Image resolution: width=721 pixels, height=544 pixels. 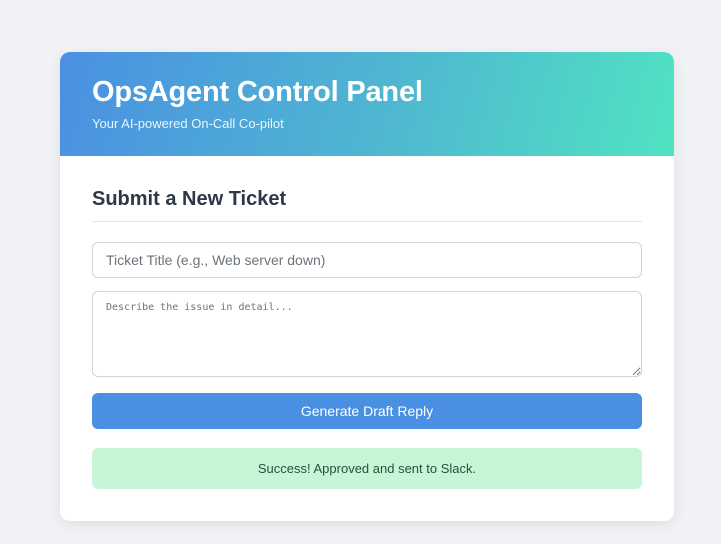 I want to click on success-status-message: Success! Approved and sent to Slack., so click(x=367, y=468).